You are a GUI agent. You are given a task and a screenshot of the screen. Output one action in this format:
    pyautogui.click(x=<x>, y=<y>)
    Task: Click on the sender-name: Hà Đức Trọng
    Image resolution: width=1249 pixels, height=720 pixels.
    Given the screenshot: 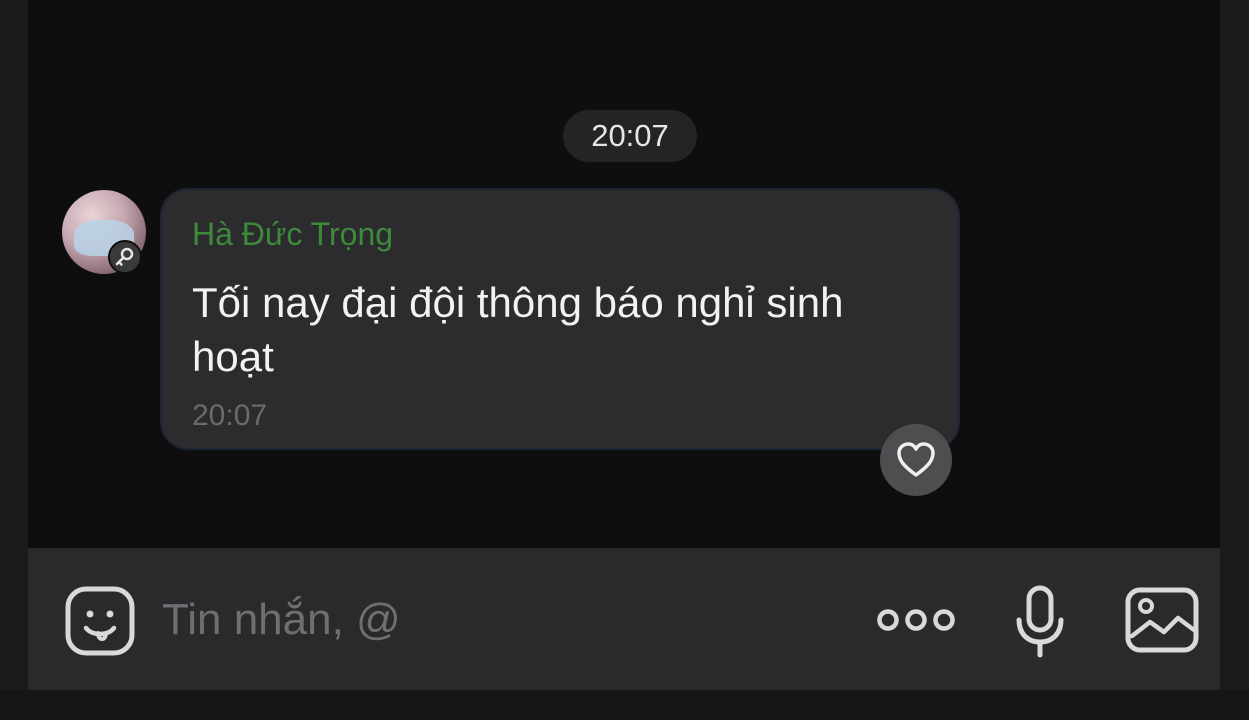 What is the action you would take?
    pyautogui.click(x=292, y=234)
    